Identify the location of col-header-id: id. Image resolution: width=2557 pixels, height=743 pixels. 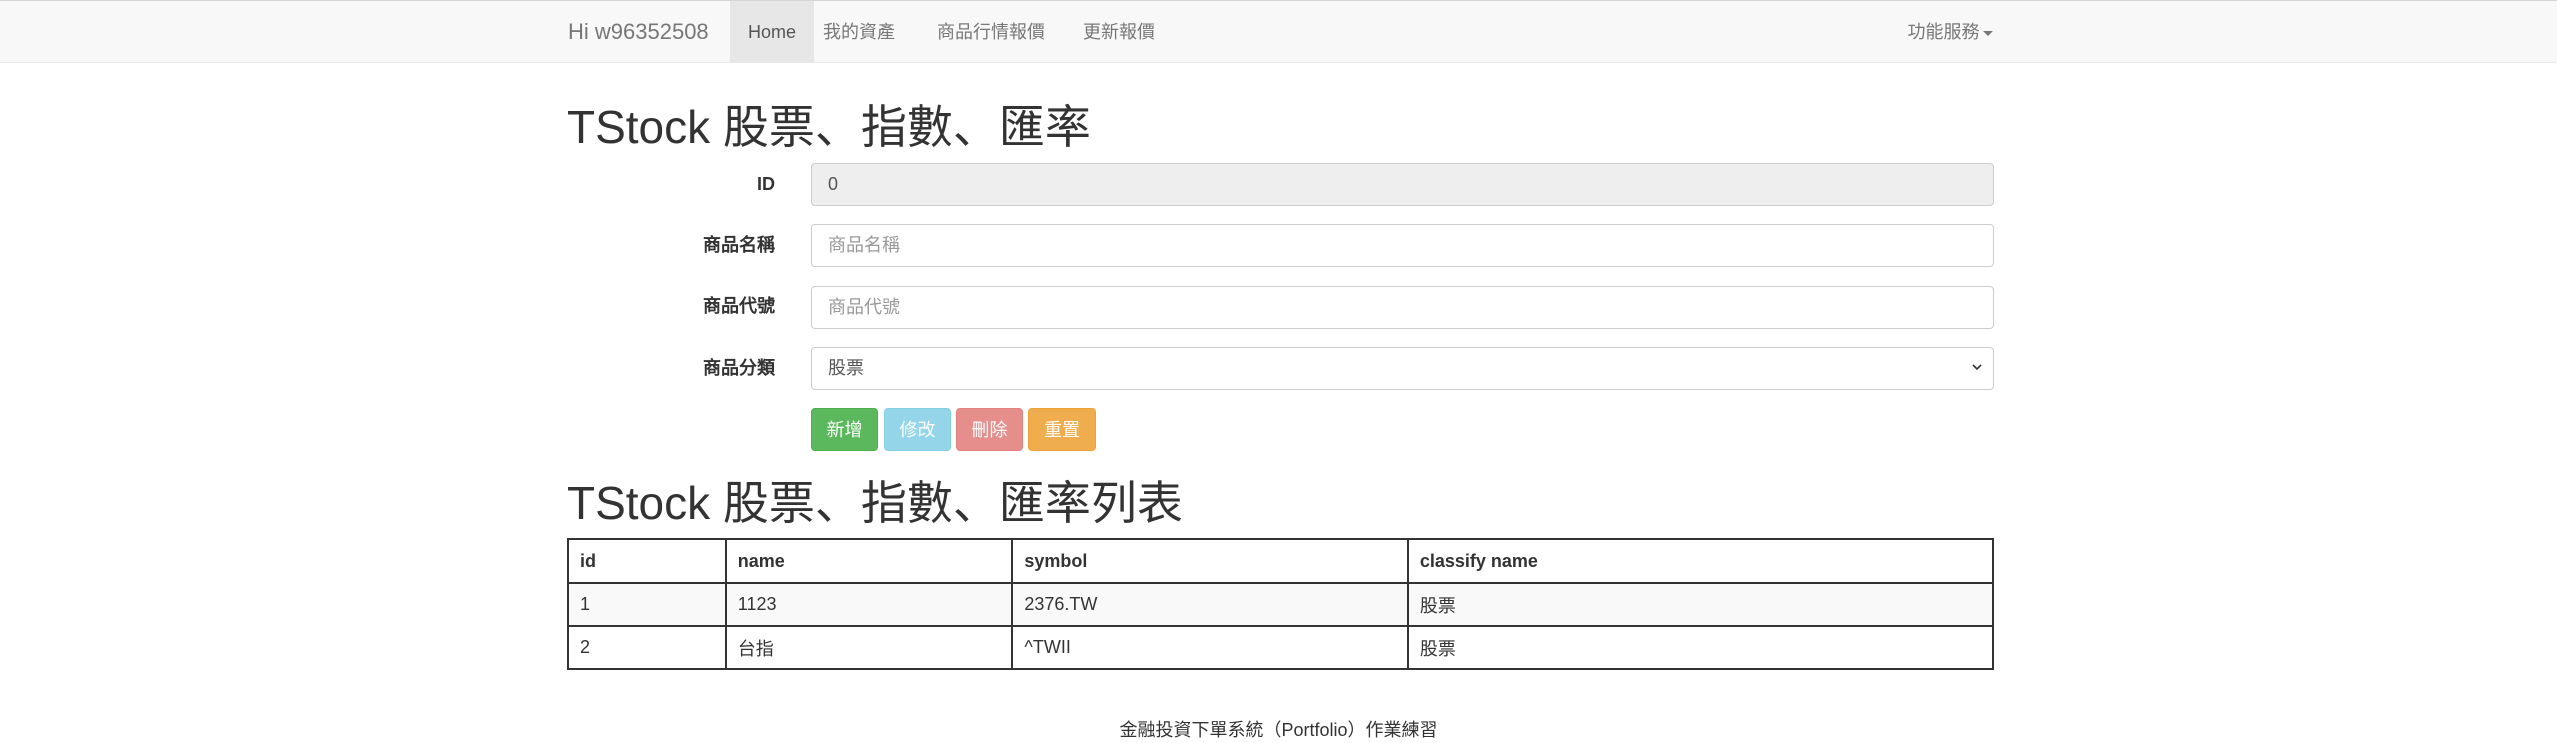
(647, 561).